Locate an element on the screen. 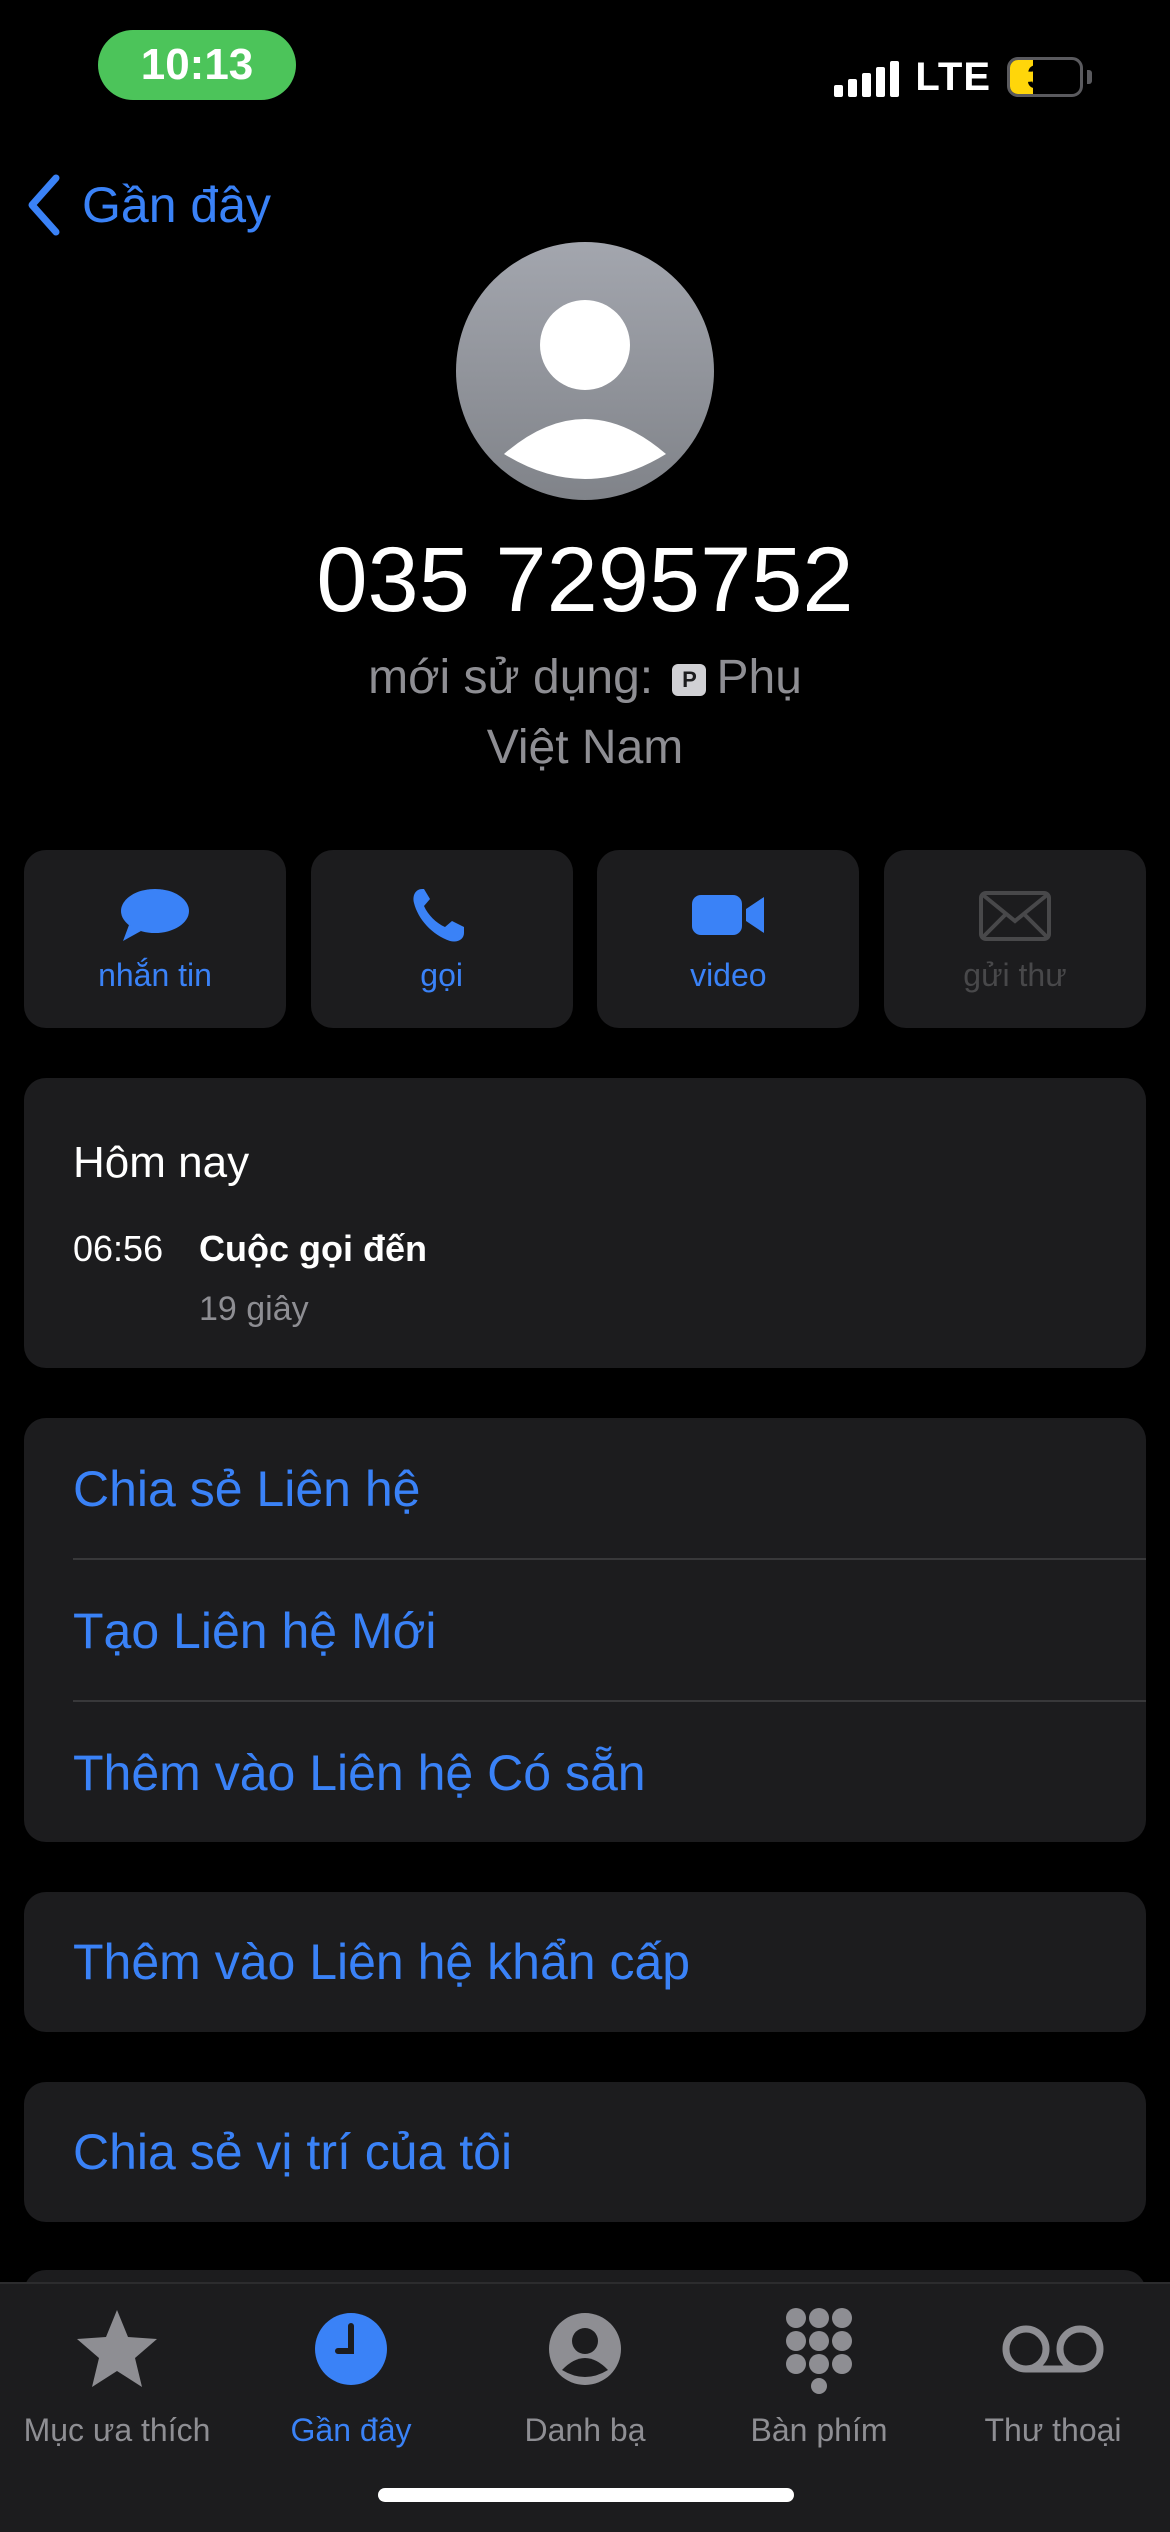 This screenshot has width=1170, height=2532. mail-button: gửi thư is located at coordinates (1014, 939).